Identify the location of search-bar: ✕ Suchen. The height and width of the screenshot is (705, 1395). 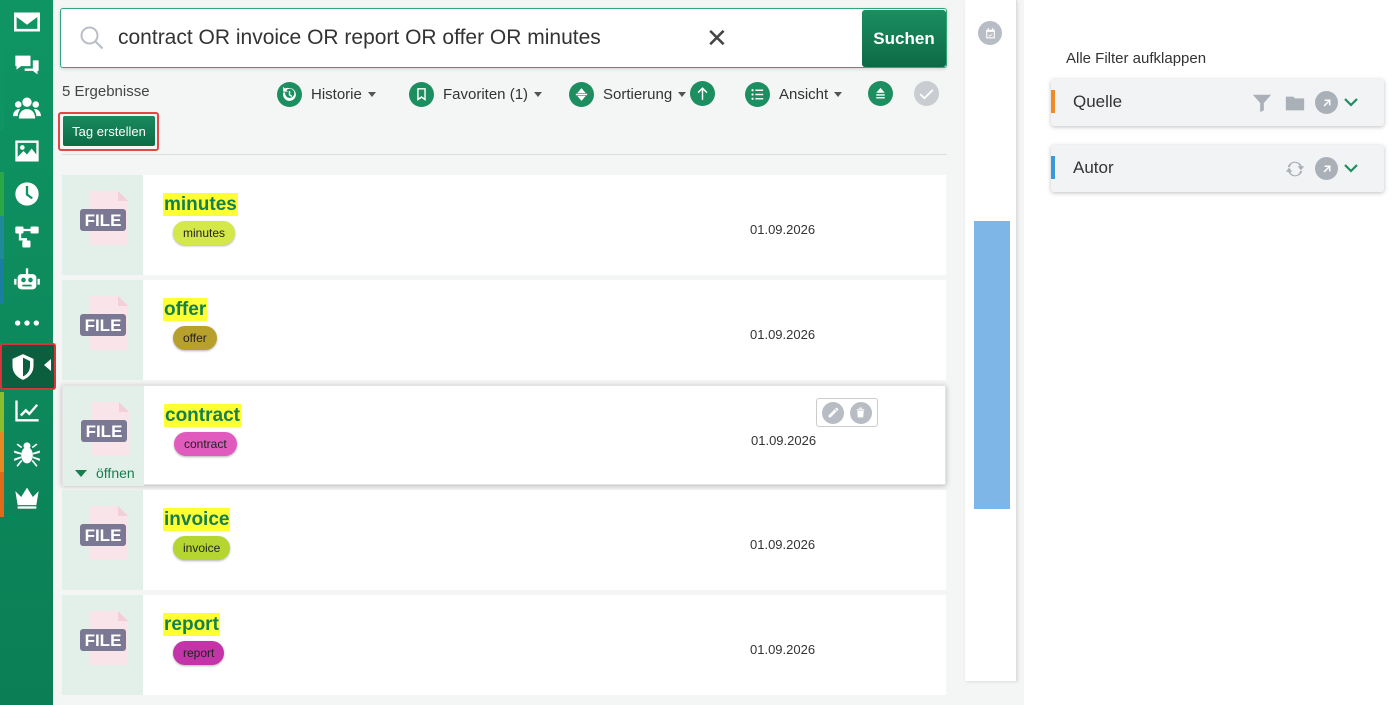
(503, 38).